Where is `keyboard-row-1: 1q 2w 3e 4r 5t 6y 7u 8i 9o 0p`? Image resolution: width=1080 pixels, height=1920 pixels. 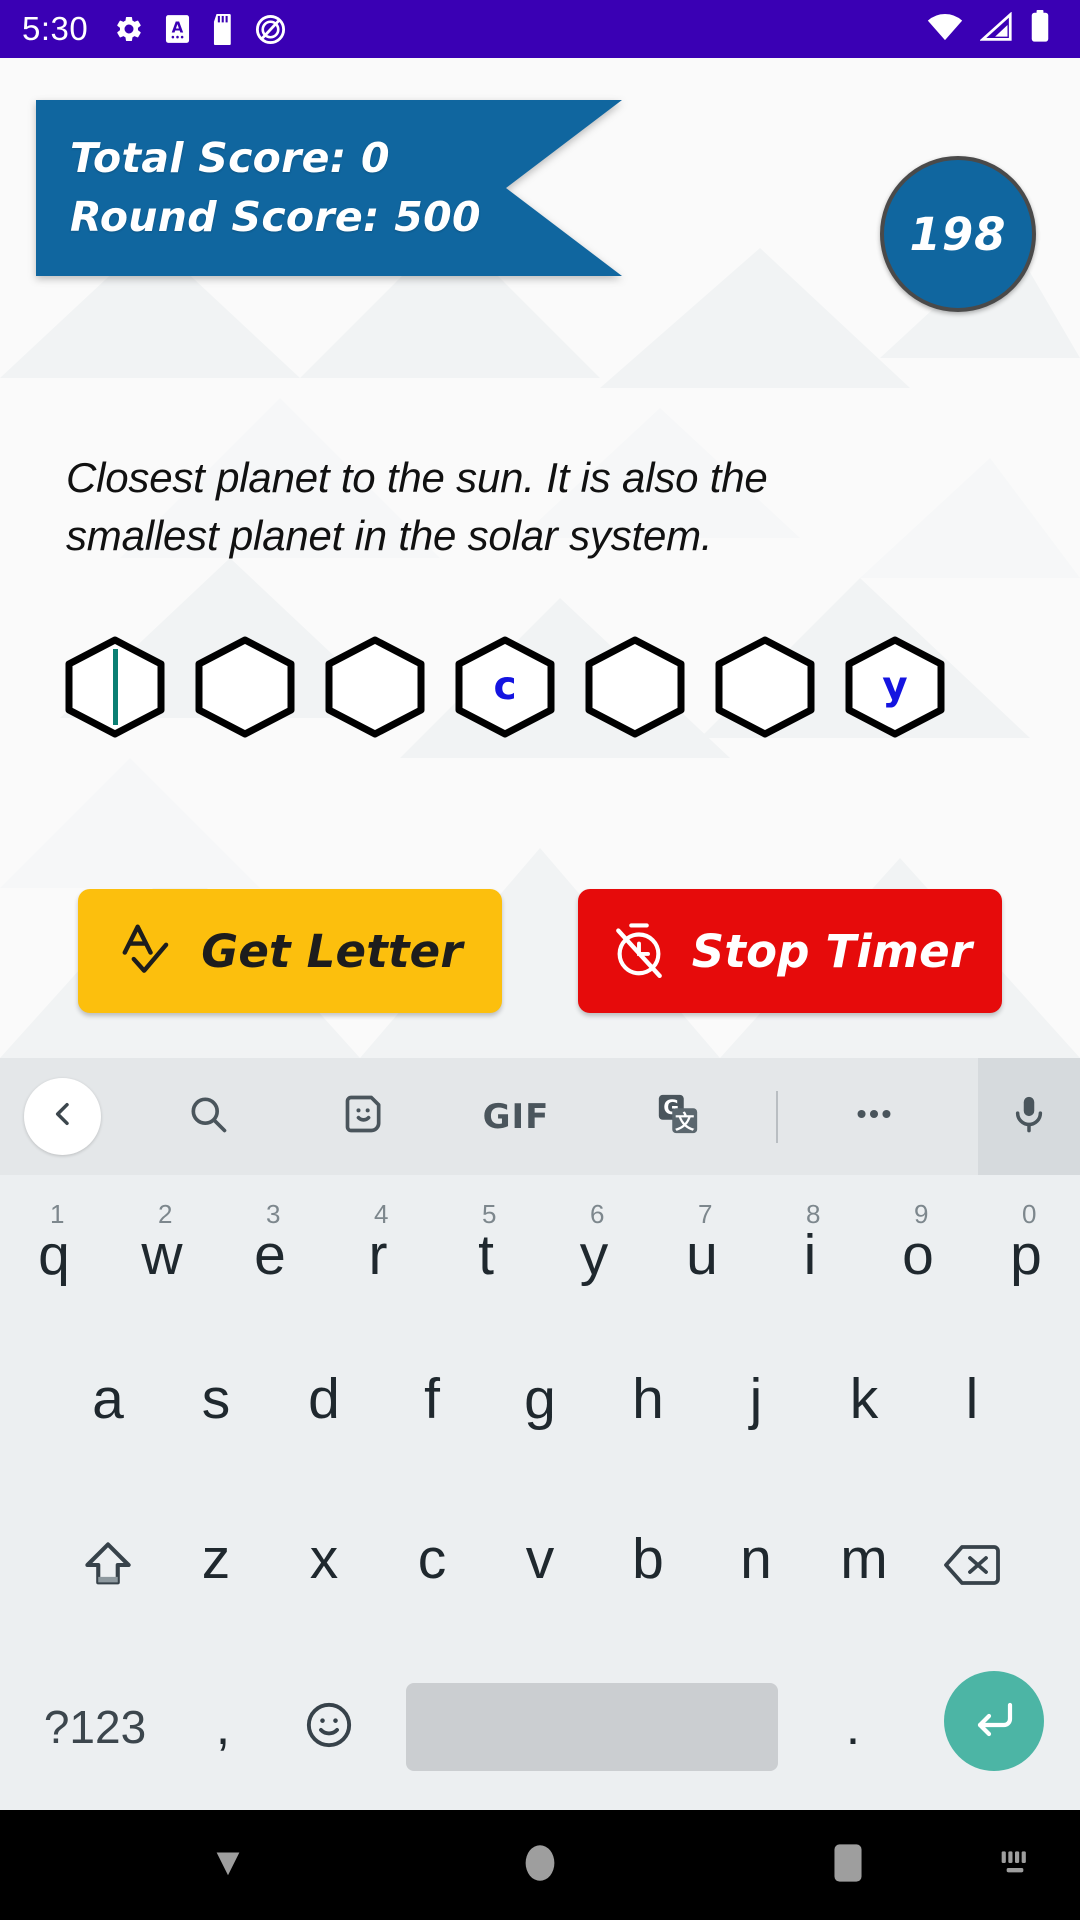 keyboard-row-1: 1q 2w 3e 4r 5t 6y 7u 8i 9o 0p is located at coordinates (540, 1255).